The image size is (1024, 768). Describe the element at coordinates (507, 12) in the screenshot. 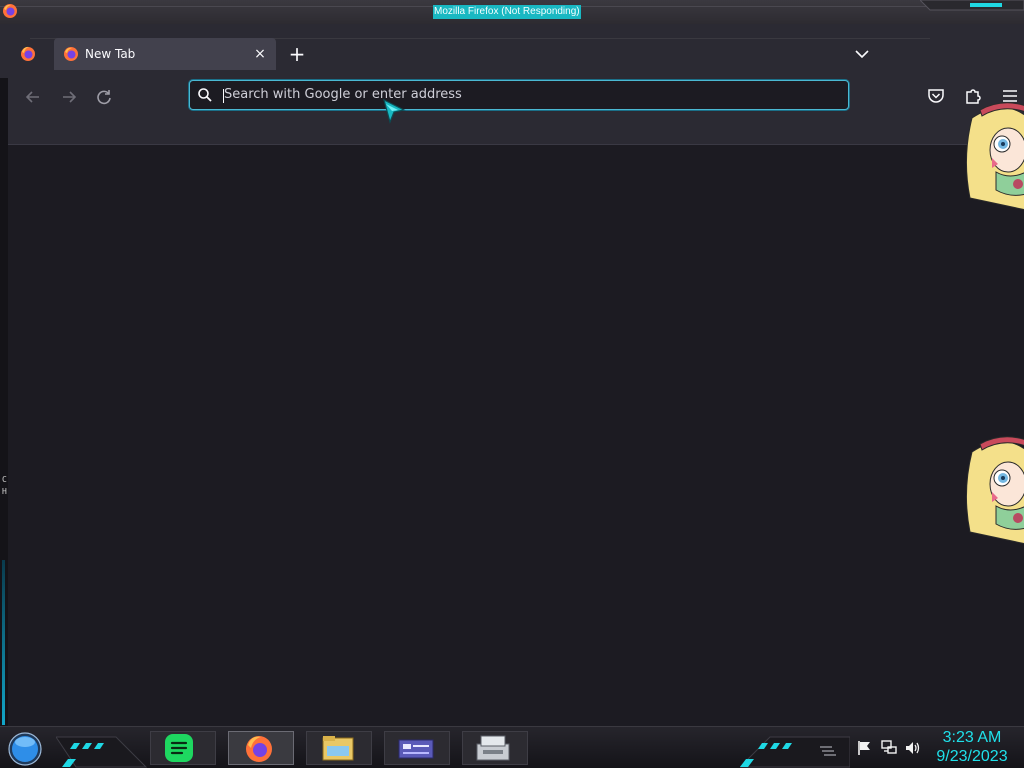

I see `window-title: Mozilla Firefox (Not Responding)` at that location.